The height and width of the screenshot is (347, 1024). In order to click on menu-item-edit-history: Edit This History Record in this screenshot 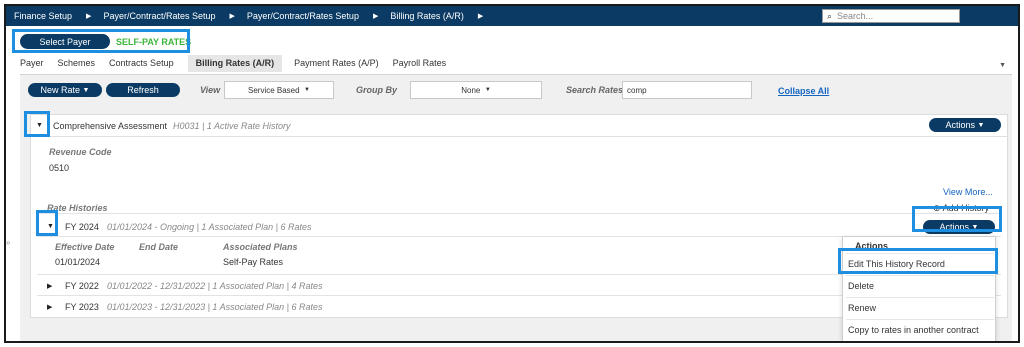, I will do `click(920, 263)`.